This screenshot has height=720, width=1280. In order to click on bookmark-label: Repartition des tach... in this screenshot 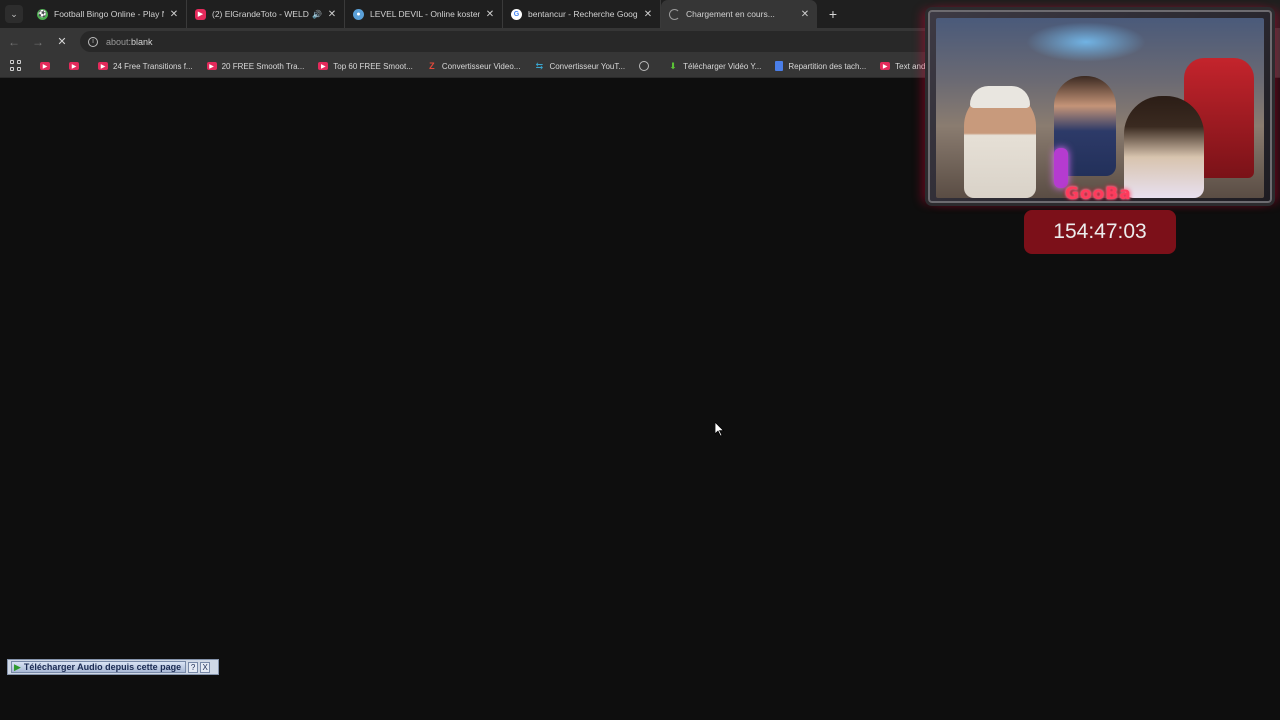, I will do `click(827, 66)`.